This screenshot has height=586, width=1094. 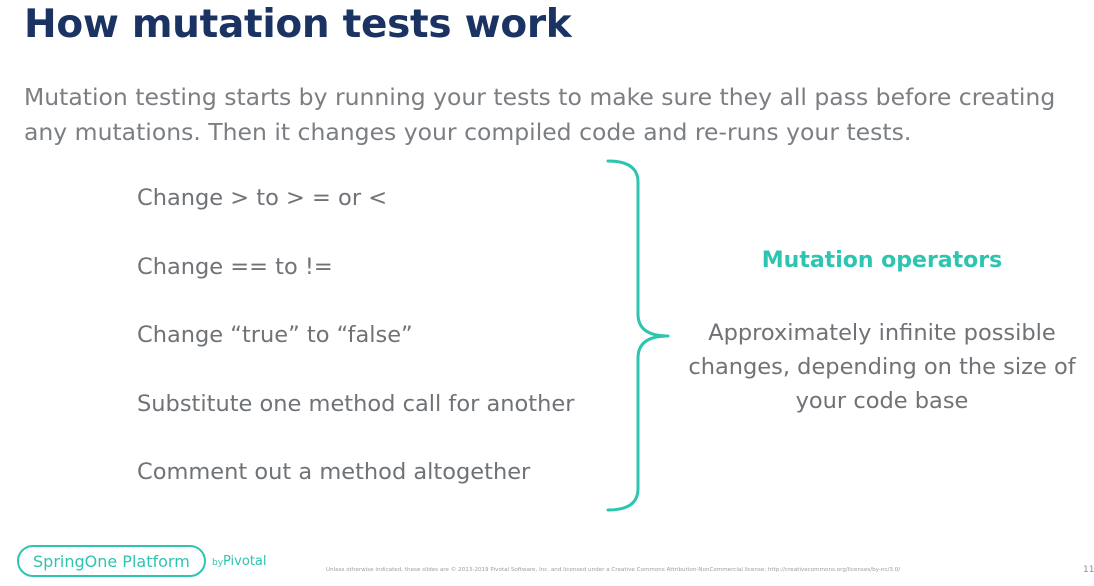 I want to click on curly-brace-icon, so click(x=638, y=335).